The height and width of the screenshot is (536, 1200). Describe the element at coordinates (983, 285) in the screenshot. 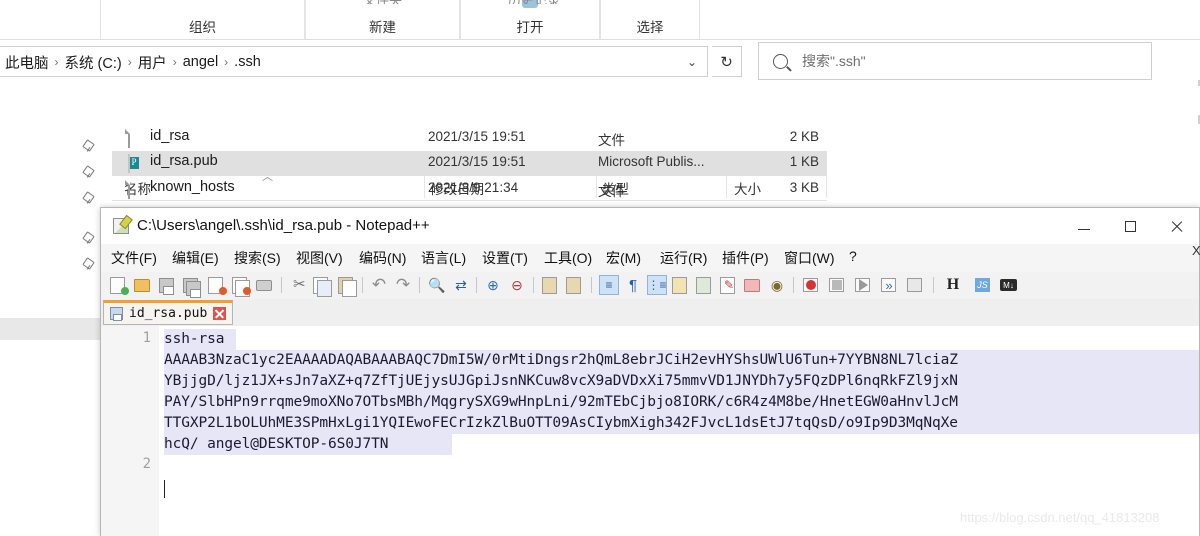

I see `js-icon: JS` at that location.